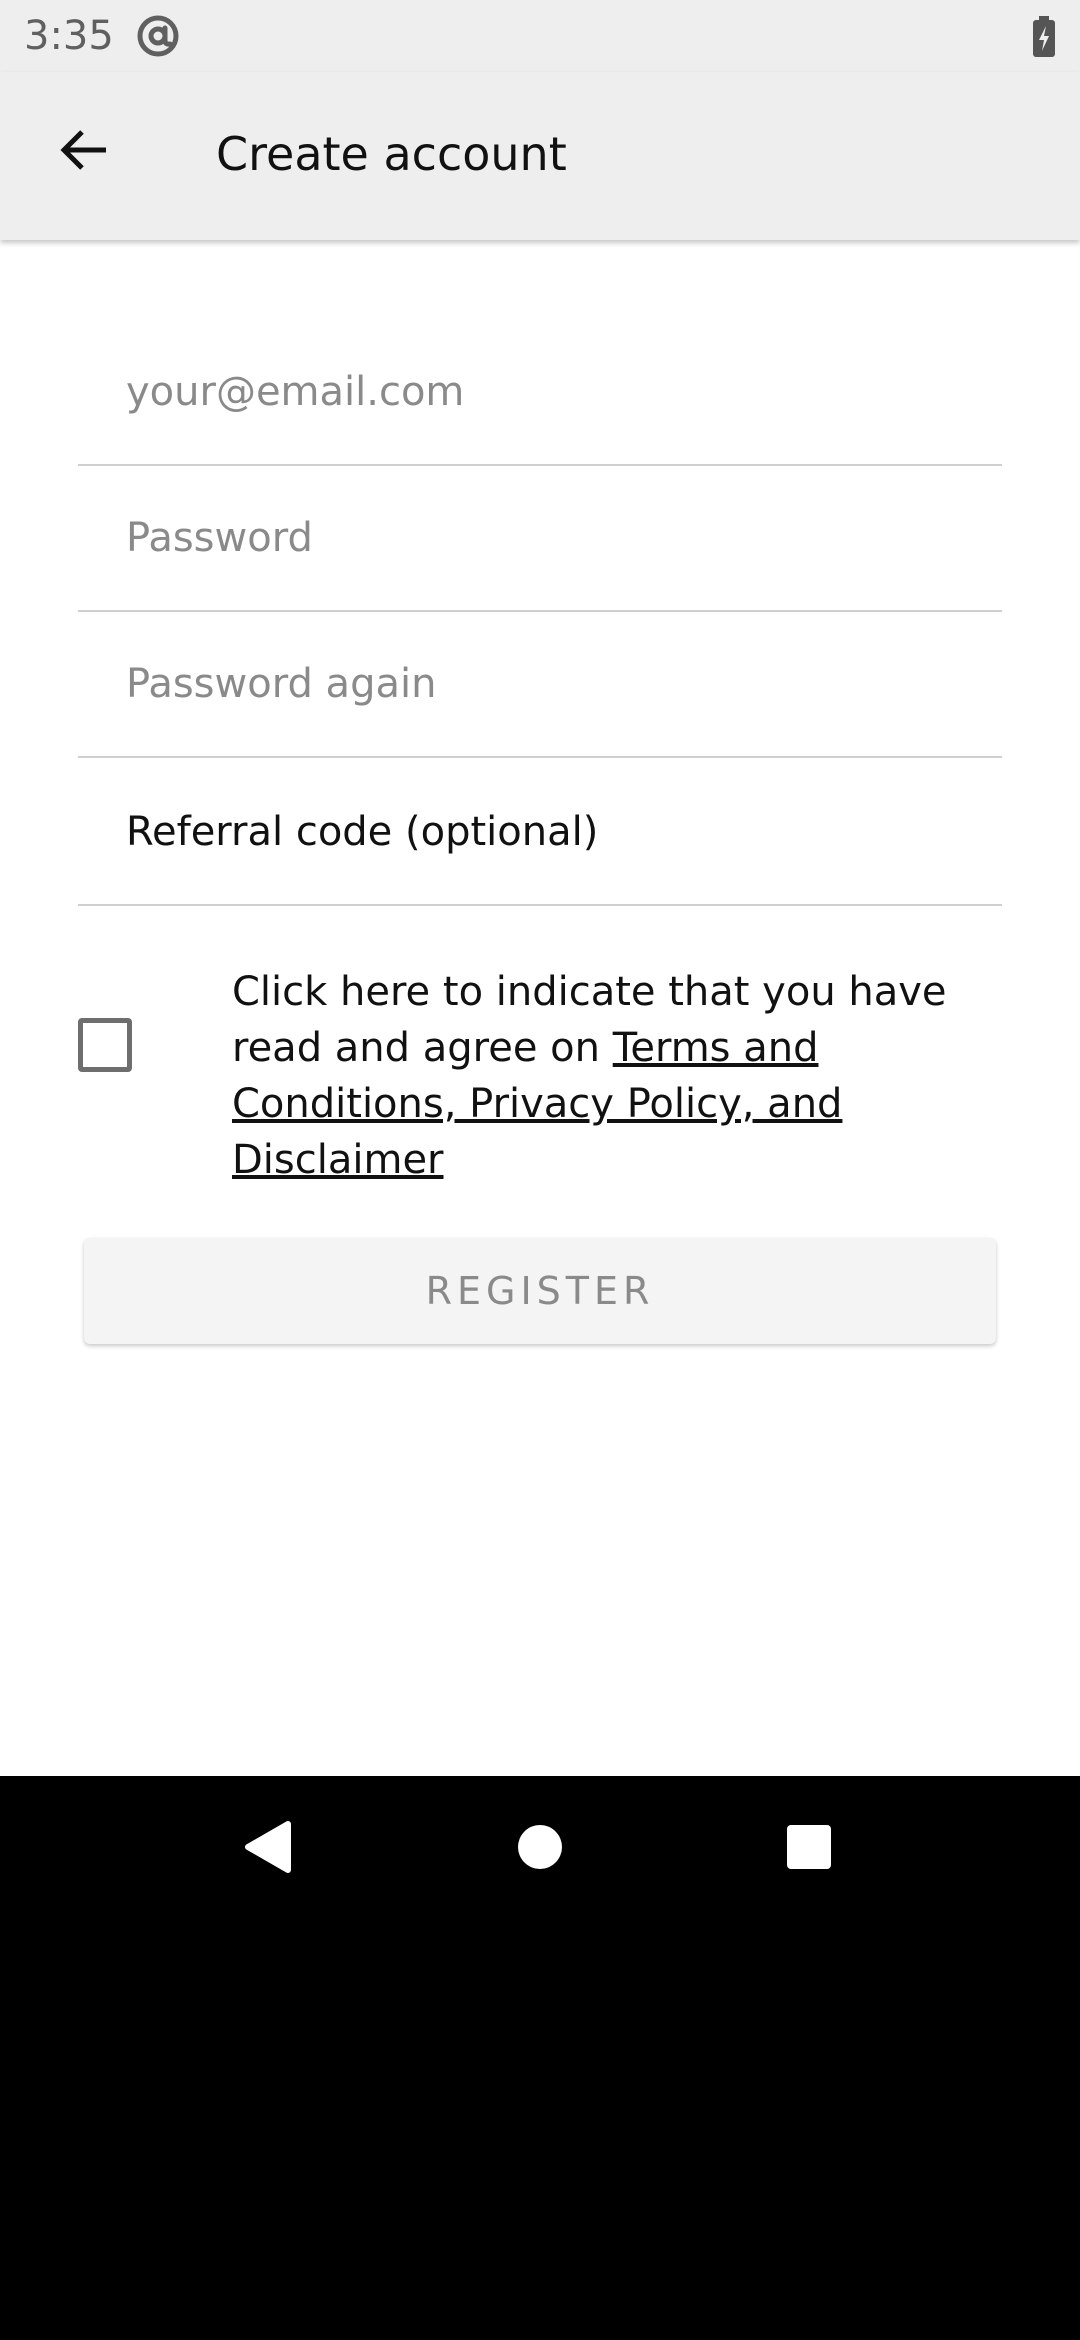 Image resolution: width=1080 pixels, height=2340 pixels. Describe the element at coordinates (556, 832) in the screenshot. I see `referral-code-field` at that location.